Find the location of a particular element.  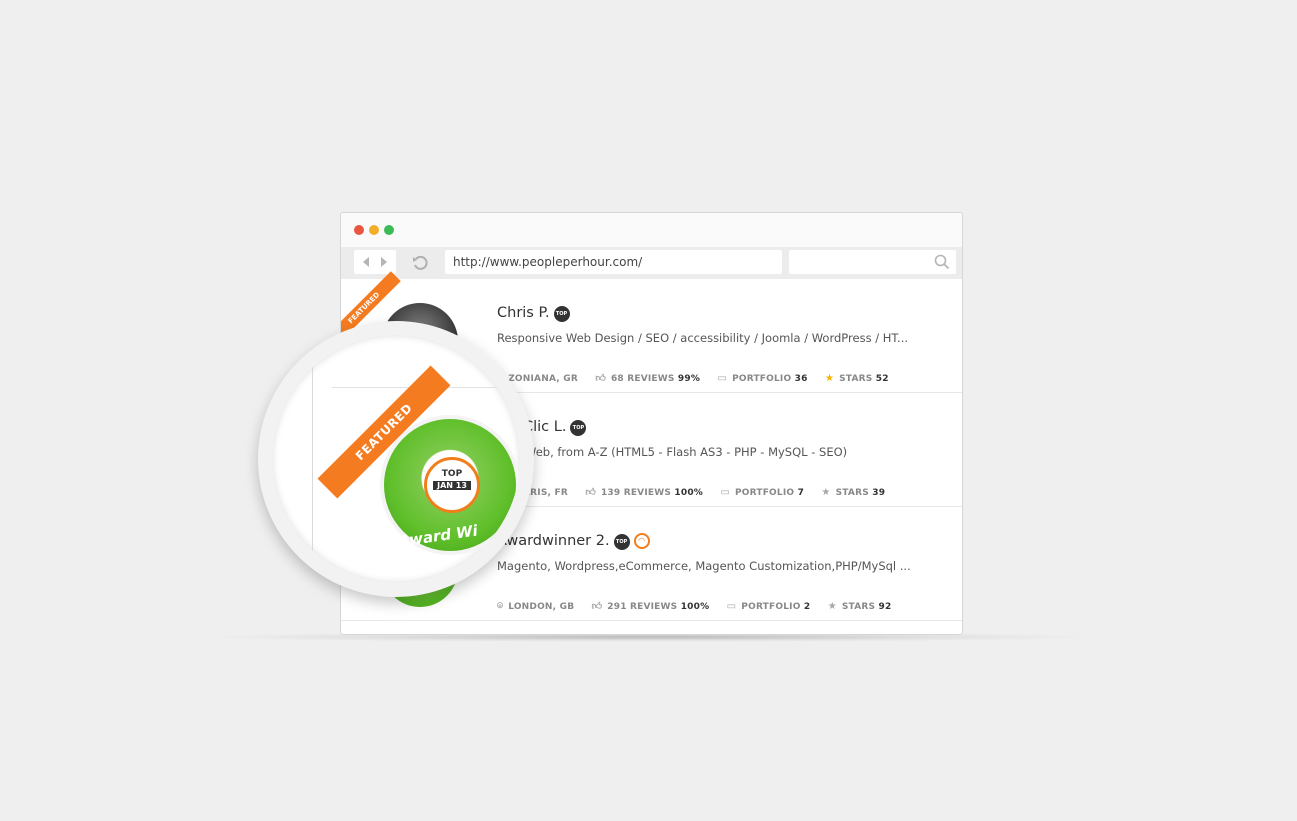

freelancer-name: Awardwinner 2. TOP ◠ is located at coordinates (573, 541).